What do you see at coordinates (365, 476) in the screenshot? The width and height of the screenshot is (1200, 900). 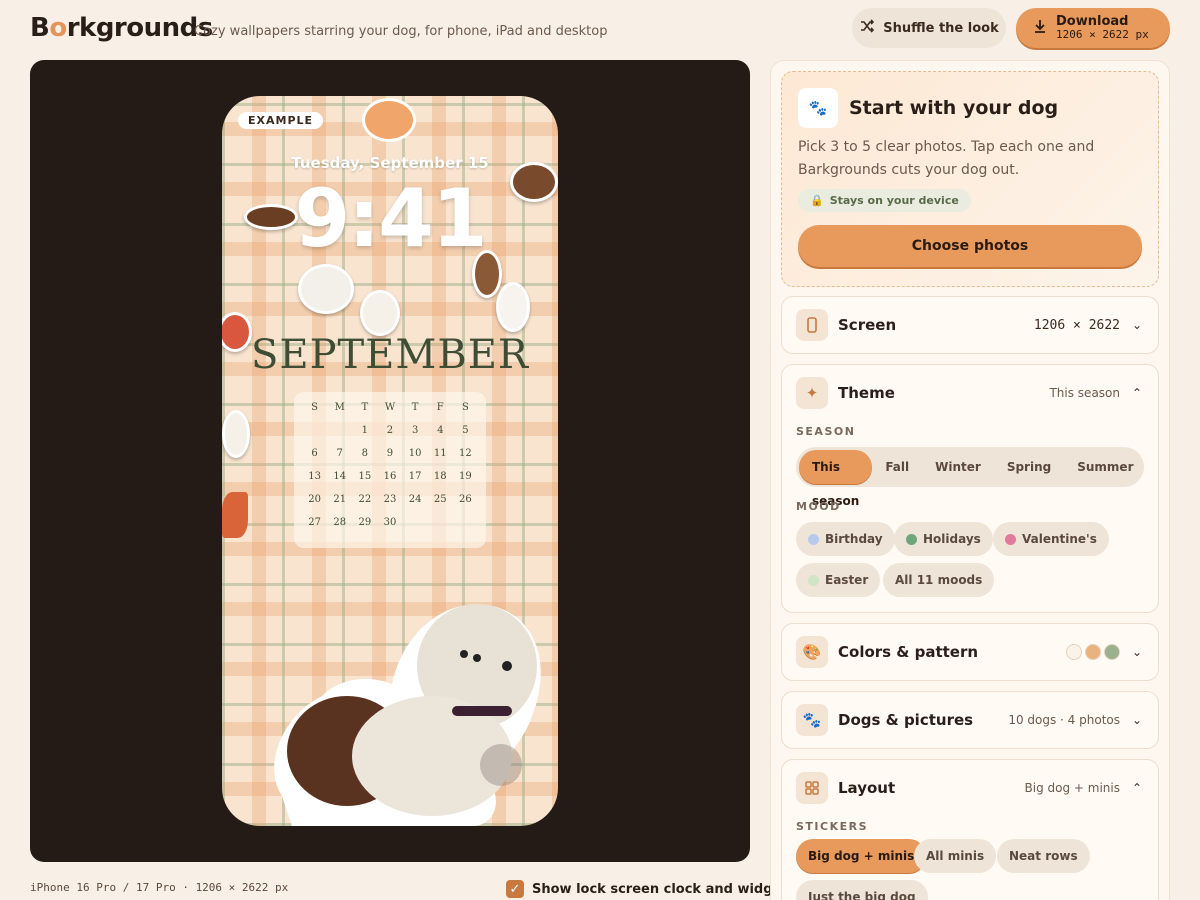 I see `calendar-day: 15` at bounding box center [365, 476].